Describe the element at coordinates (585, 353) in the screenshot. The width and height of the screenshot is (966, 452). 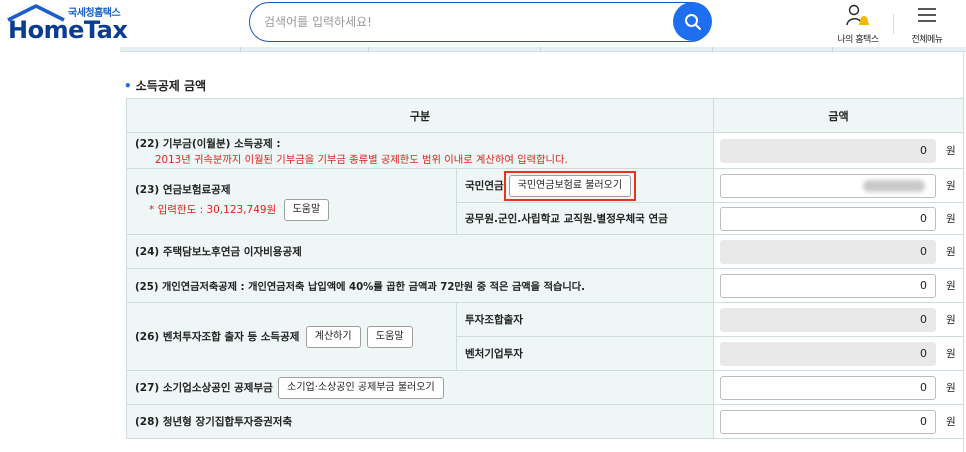
I see `row-26-sub2-cell: 벤처기업투자` at that location.